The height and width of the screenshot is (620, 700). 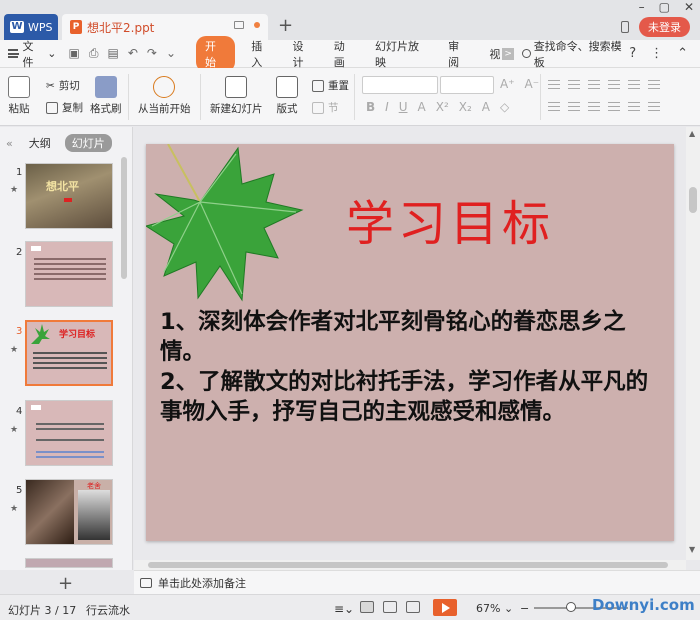 What do you see at coordinates (257, 25) in the screenshot?
I see `unsaved-dot-icon` at bounding box center [257, 25].